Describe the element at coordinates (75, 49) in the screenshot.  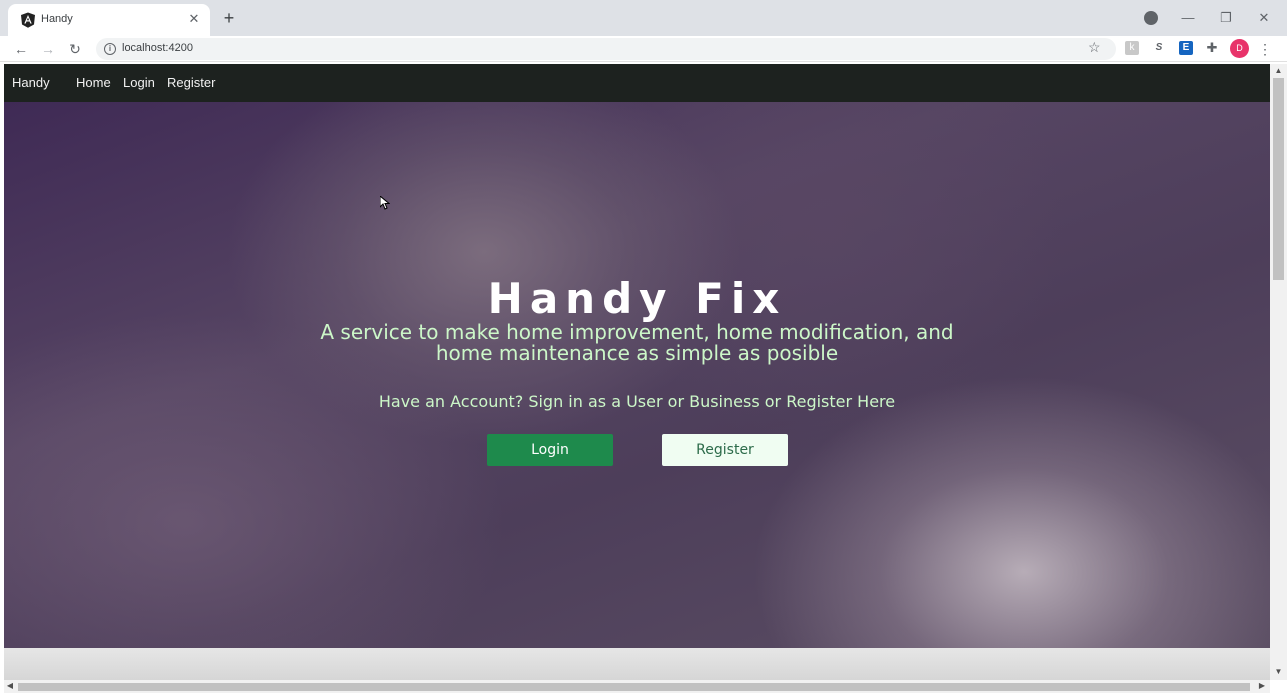
I see `reload-icon: ↻` at that location.